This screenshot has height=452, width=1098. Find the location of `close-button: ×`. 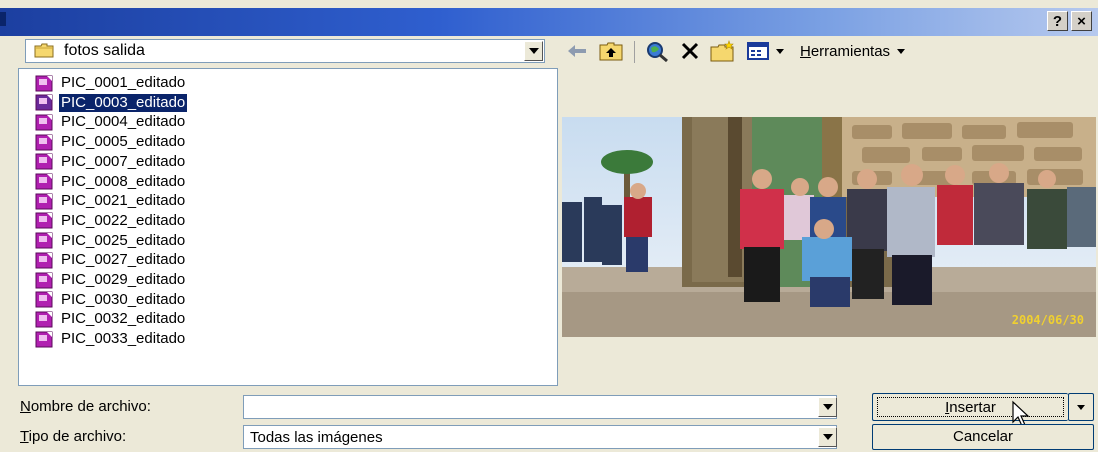

close-button: × is located at coordinates (1081, 21).